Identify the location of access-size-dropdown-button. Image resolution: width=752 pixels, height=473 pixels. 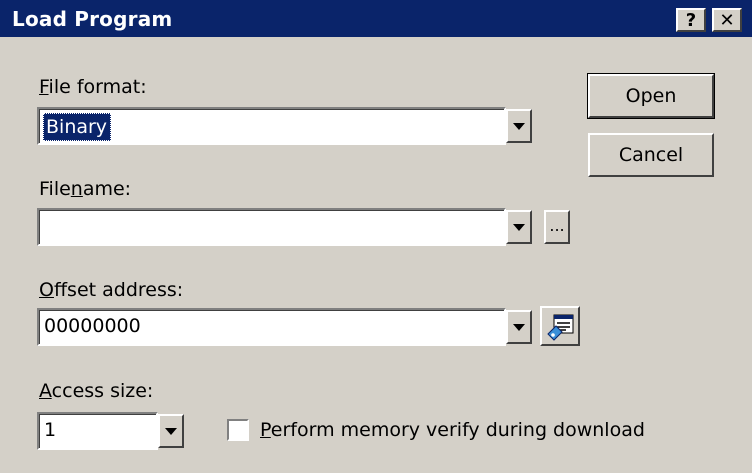
(171, 431).